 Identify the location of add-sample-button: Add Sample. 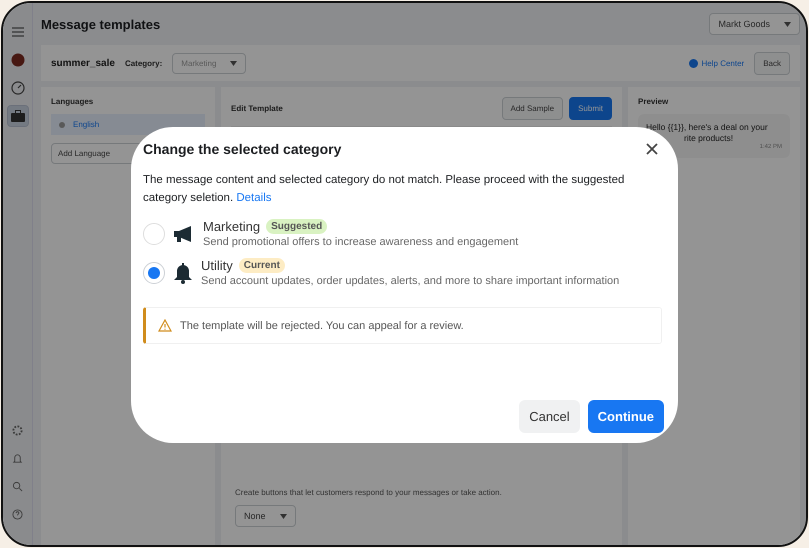
(533, 108).